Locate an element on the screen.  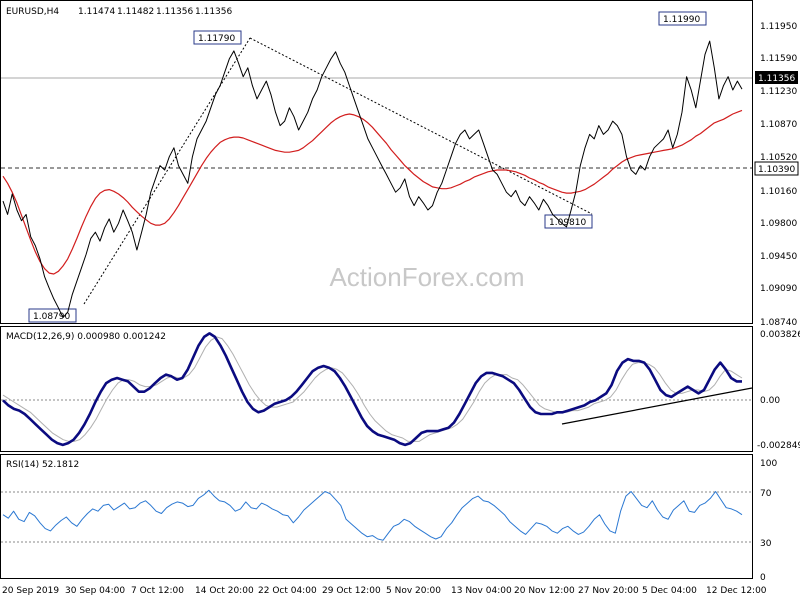
support-level-label: 1.10390 is located at coordinates (776, 170).